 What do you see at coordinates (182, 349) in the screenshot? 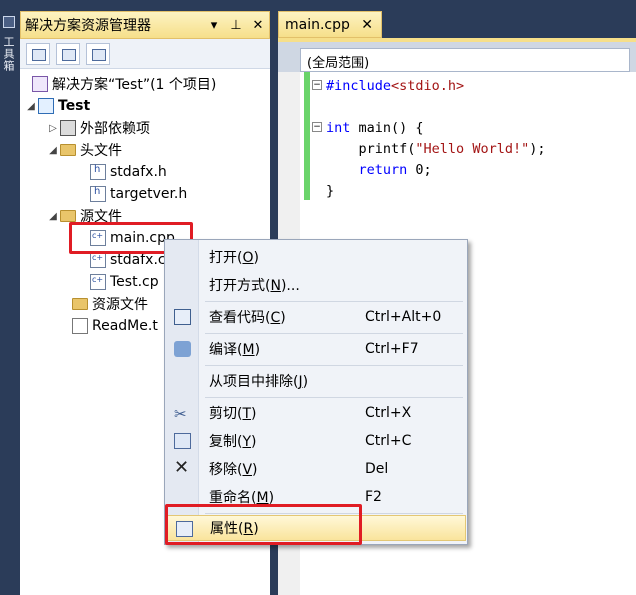
I see `compile-icon` at bounding box center [182, 349].